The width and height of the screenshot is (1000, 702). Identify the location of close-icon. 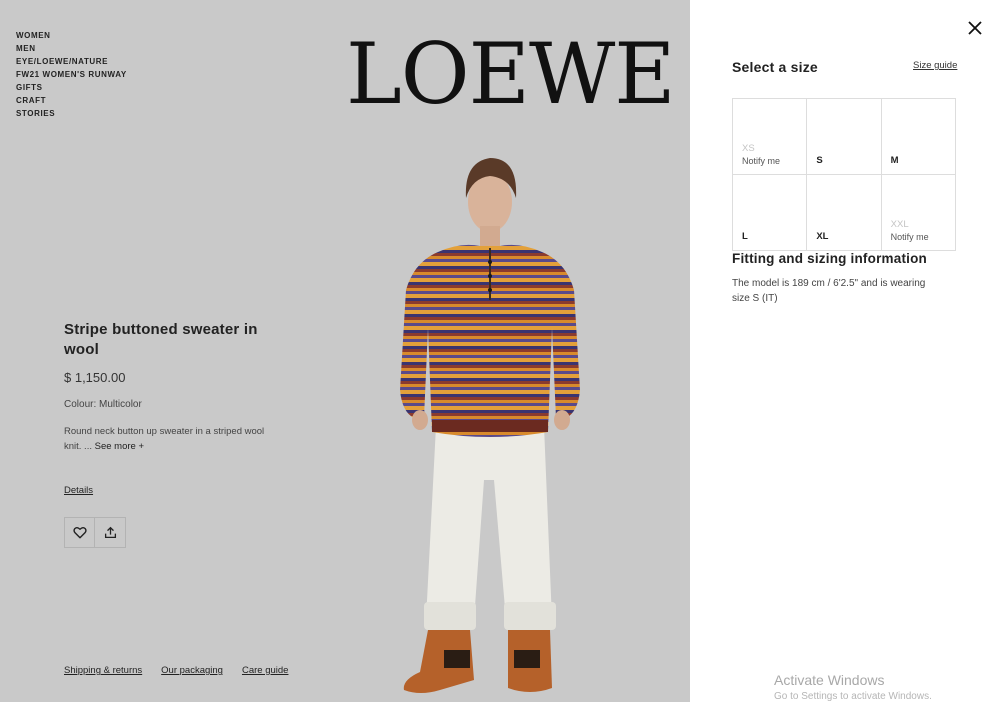
(975, 28).